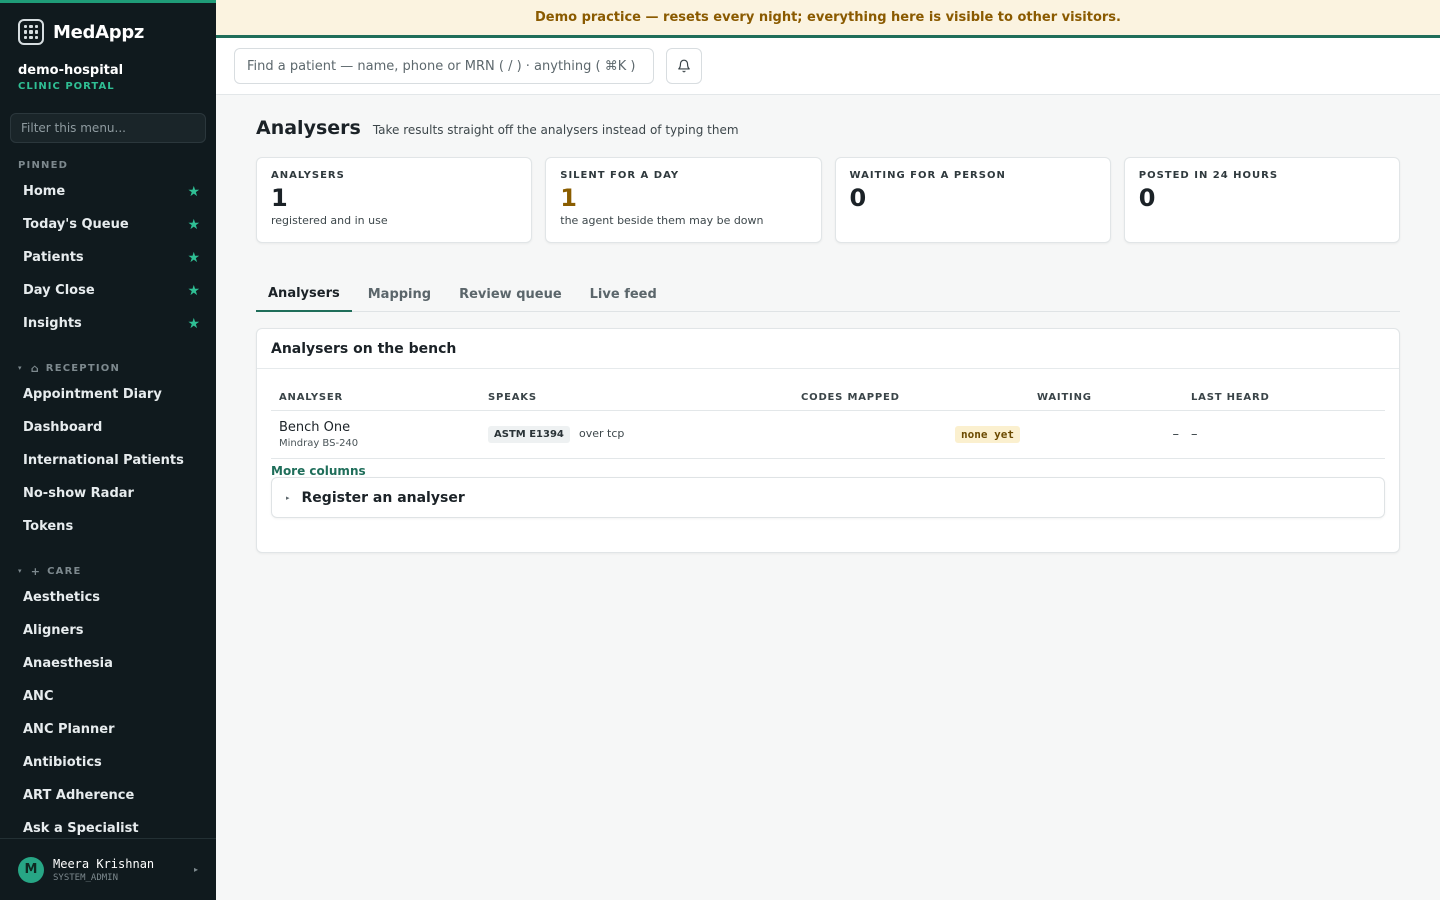 This screenshot has width=1440, height=900. What do you see at coordinates (399, 294) in the screenshot?
I see `tab-mapping: Mapping` at bounding box center [399, 294].